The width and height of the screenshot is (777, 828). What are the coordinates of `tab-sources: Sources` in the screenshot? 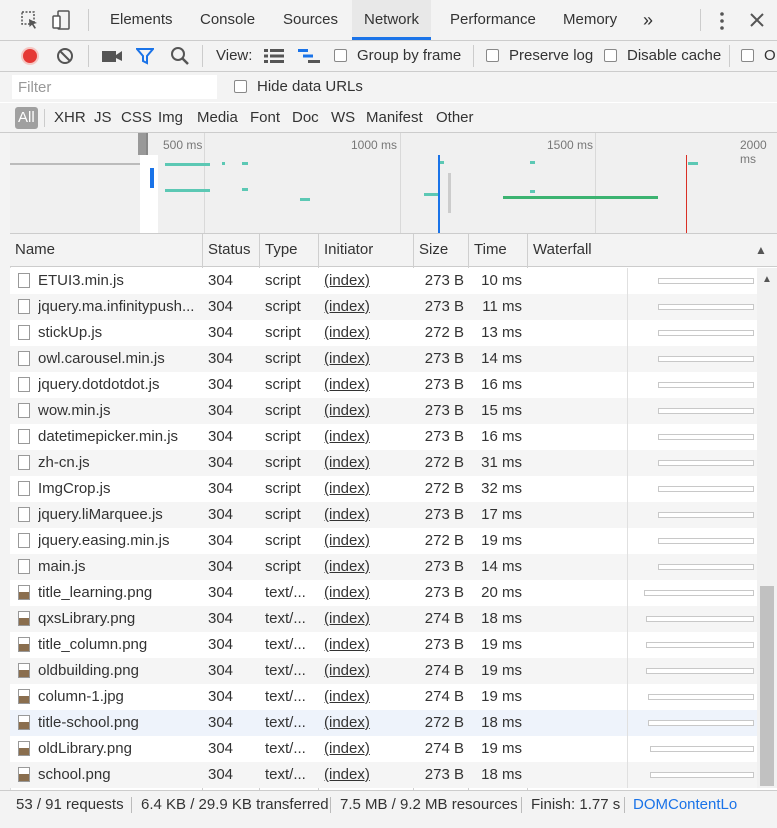 It's located at (310, 20).